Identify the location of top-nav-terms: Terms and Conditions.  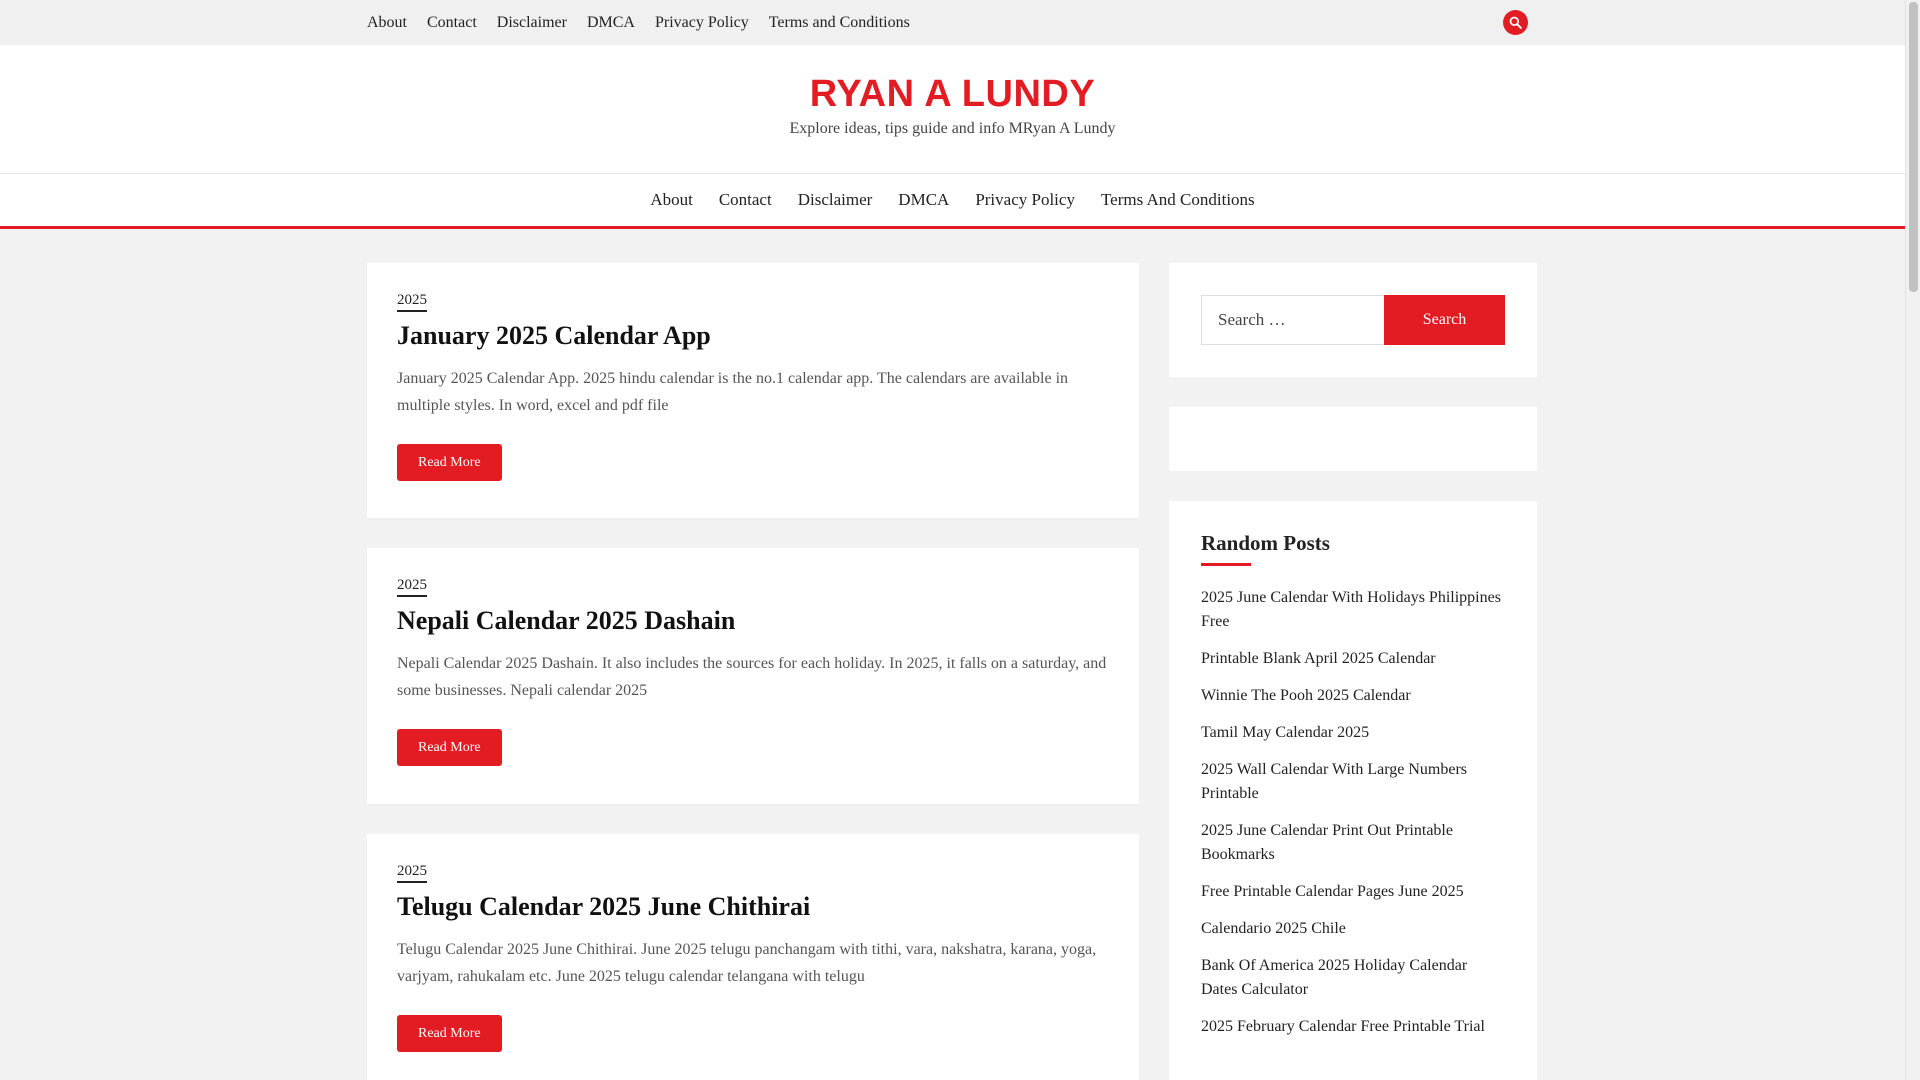
(839, 22).